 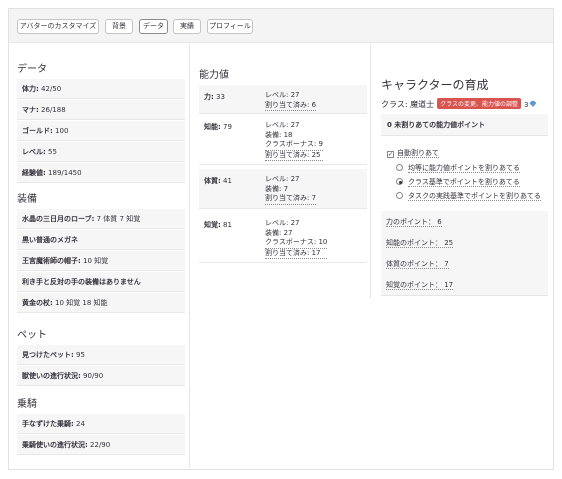 I want to click on data-heading: データ, so click(x=32, y=69).